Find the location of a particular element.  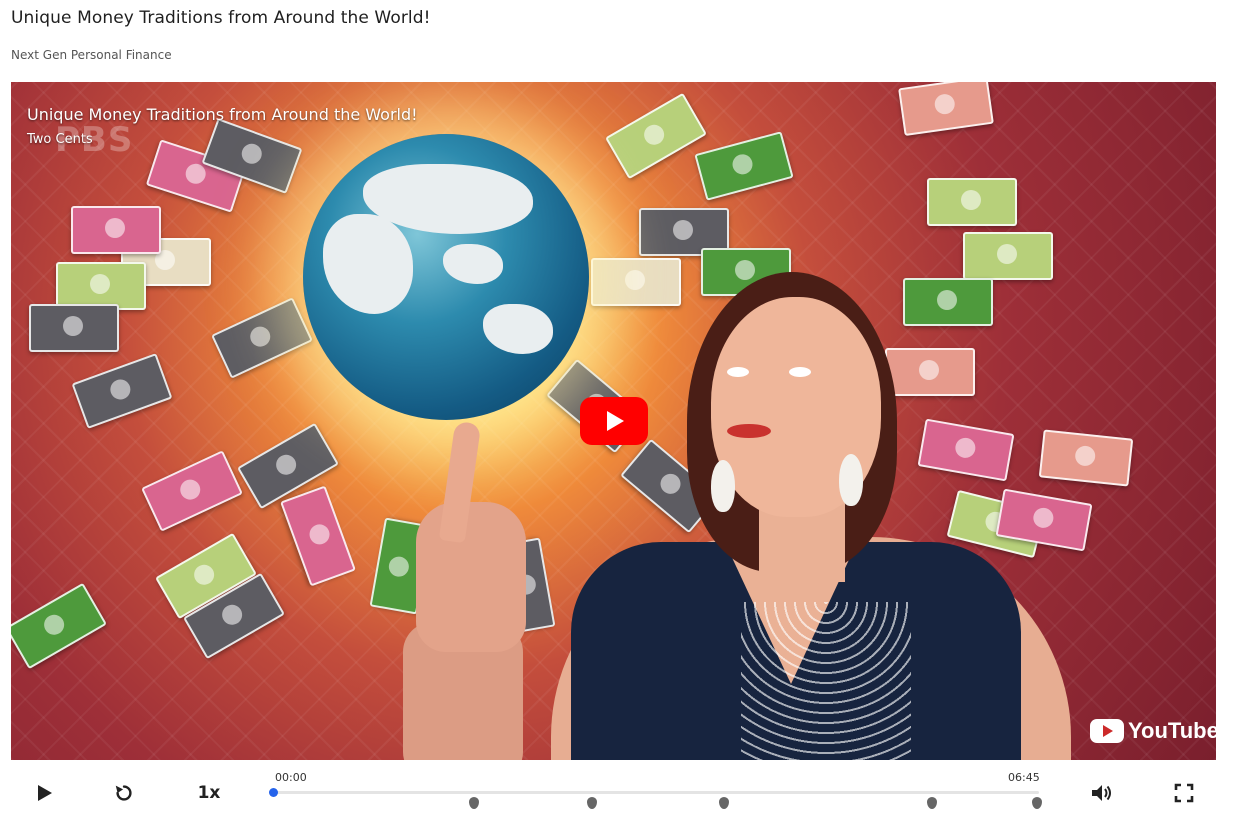

youtube-icon is located at coordinates (1107, 731).